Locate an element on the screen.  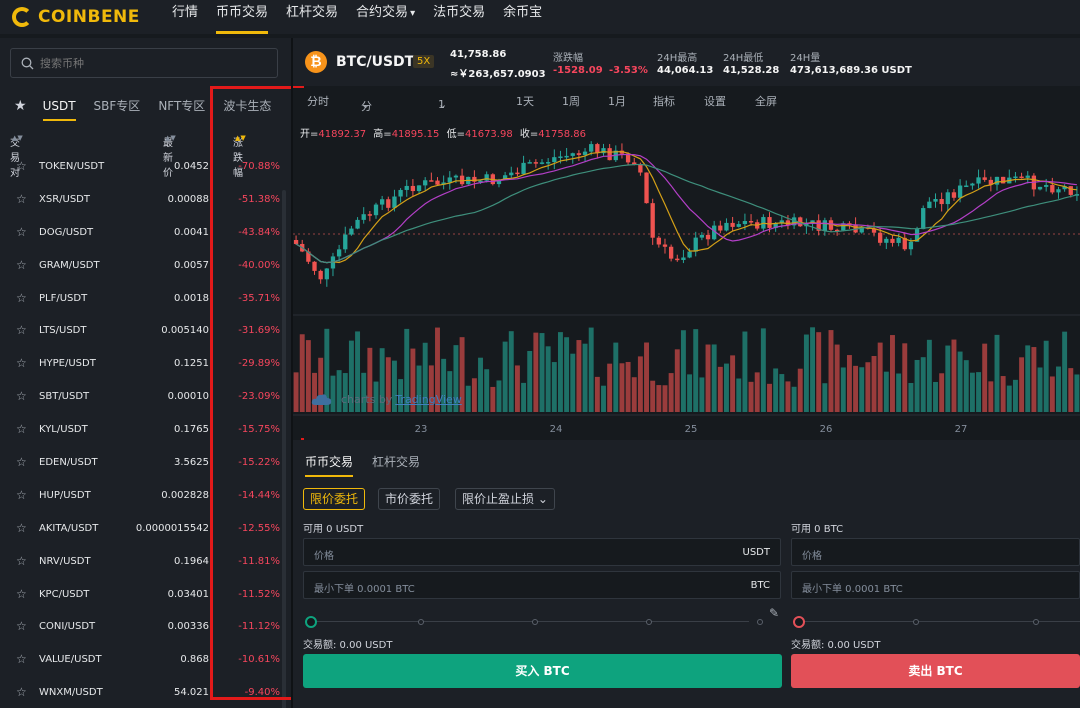
edit-pencil-icon: ✎ is located at coordinates (774, 613).